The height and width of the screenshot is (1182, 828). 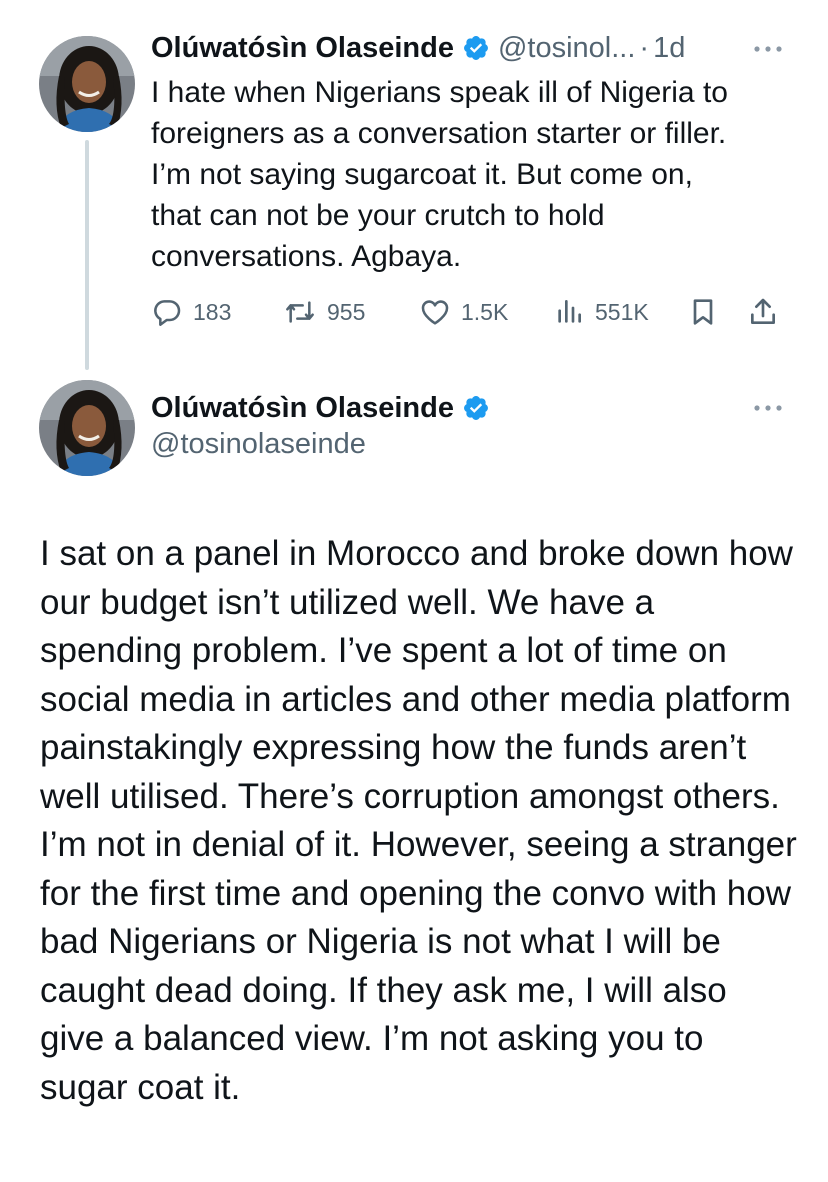 What do you see at coordinates (324, 312) in the screenshot?
I see `repost-button: 955` at bounding box center [324, 312].